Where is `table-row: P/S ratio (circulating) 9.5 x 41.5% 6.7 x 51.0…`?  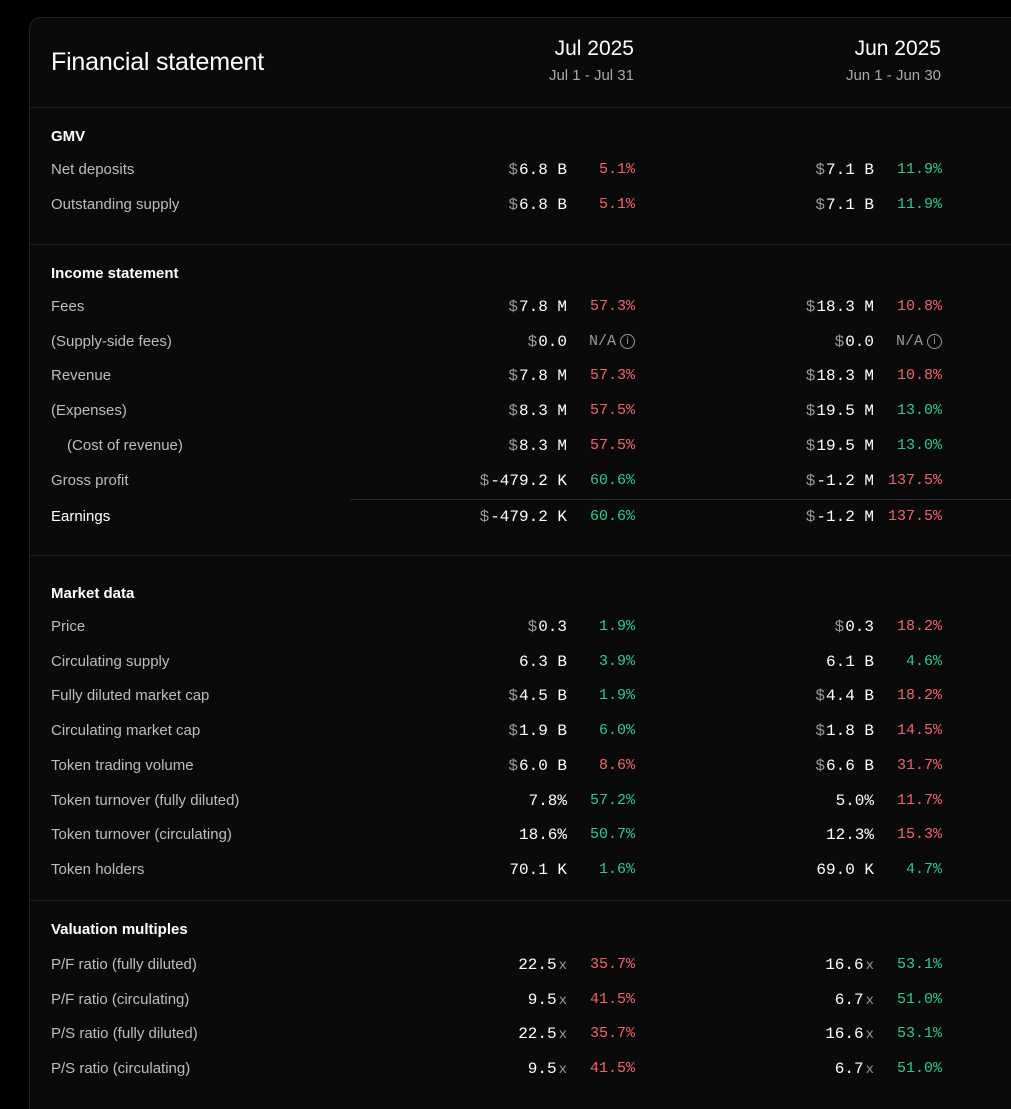 table-row: P/S ratio (circulating) 9.5 x 41.5% 6.7 x 51.0… is located at coordinates (520, 1069).